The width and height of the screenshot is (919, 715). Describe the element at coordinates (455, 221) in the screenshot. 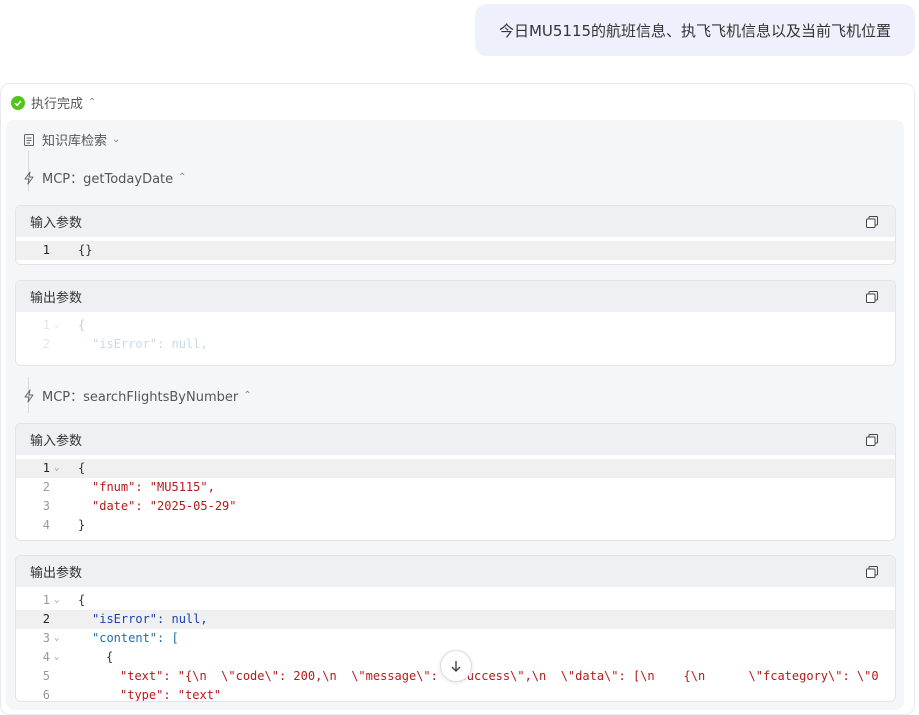

I see `mcp1-input-header: 输入参数` at that location.